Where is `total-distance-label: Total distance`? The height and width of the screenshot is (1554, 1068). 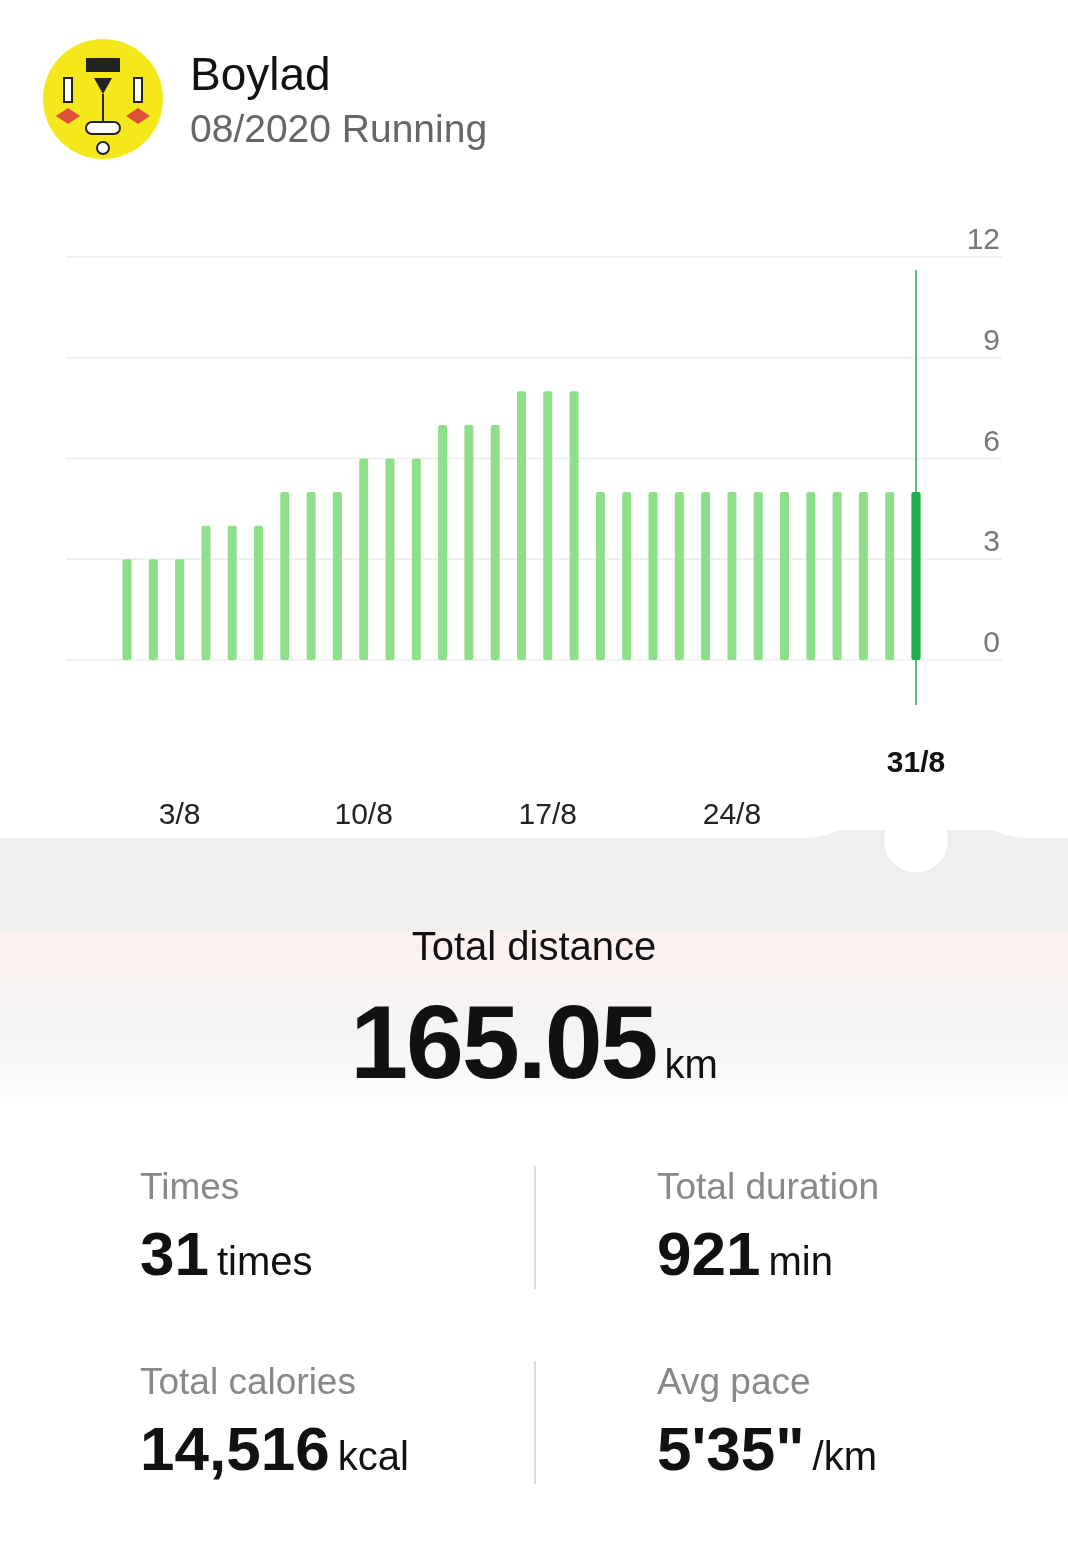 total-distance-label: Total distance is located at coordinates (534, 946).